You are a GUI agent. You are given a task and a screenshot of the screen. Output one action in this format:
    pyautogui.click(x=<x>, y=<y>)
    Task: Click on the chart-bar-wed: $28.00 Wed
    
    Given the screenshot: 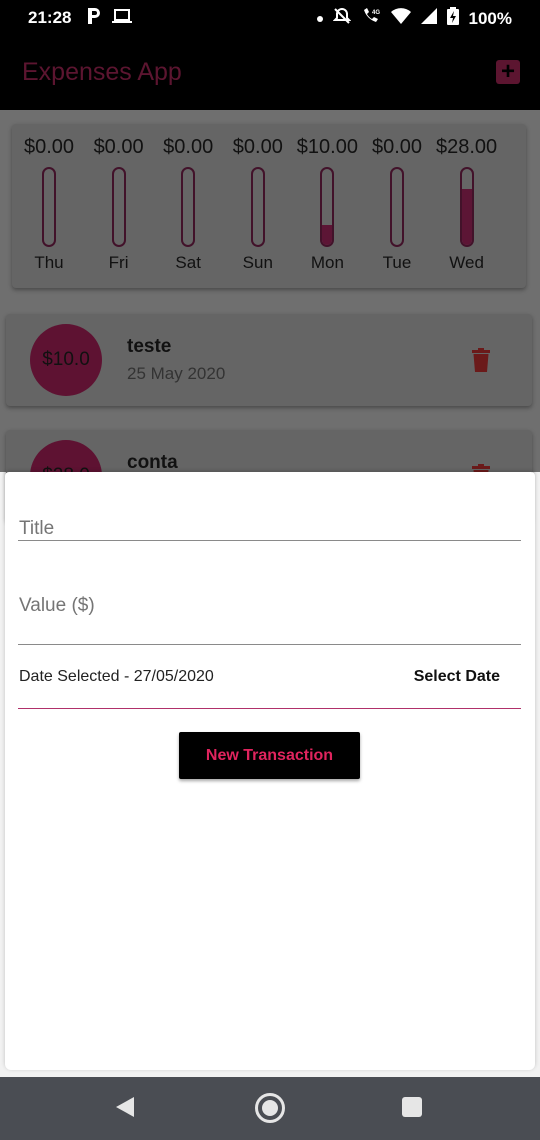 What is the action you would take?
    pyautogui.click(x=467, y=204)
    